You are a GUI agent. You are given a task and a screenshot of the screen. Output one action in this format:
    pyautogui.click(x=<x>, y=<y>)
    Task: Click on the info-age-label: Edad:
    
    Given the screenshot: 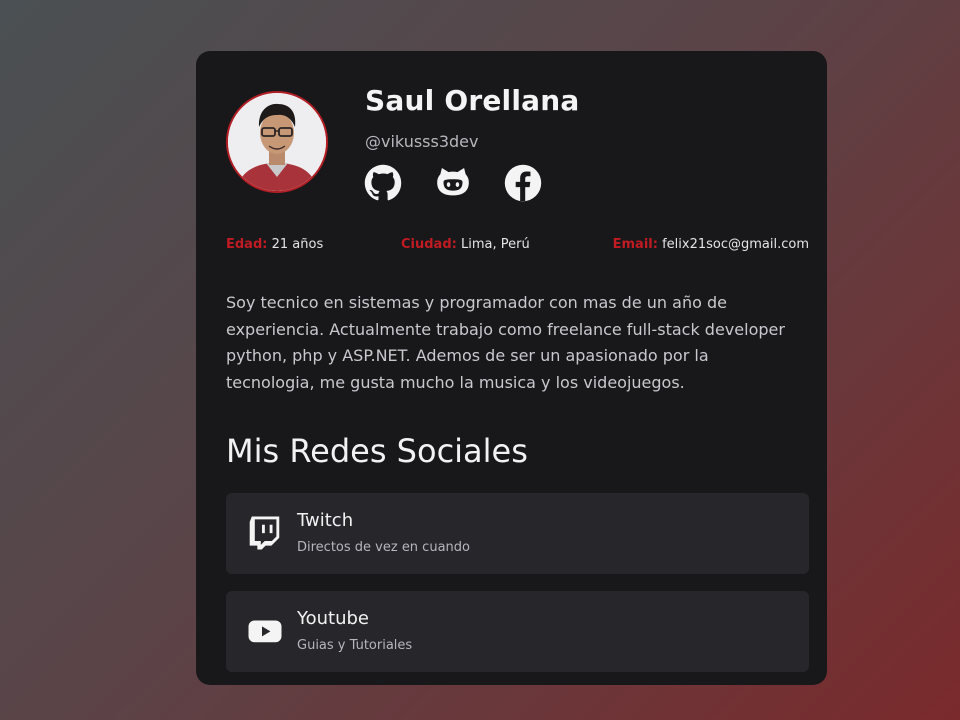 What is the action you would take?
    pyautogui.click(x=247, y=244)
    